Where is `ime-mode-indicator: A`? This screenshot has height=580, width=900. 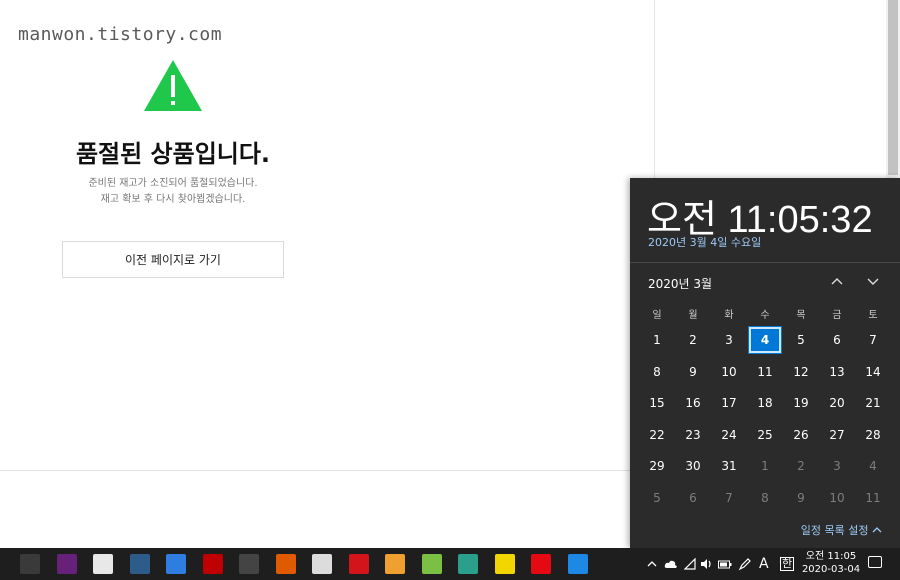 ime-mode-indicator: A is located at coordinates (764, 564).